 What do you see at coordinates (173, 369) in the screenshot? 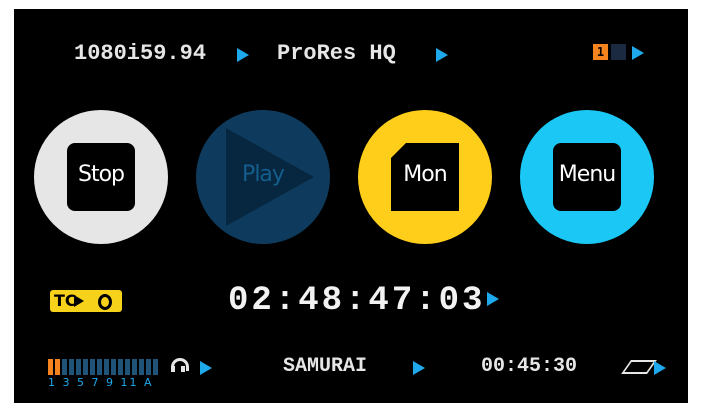
I see `headphone-icon-left` at bounding box center [173, 369].